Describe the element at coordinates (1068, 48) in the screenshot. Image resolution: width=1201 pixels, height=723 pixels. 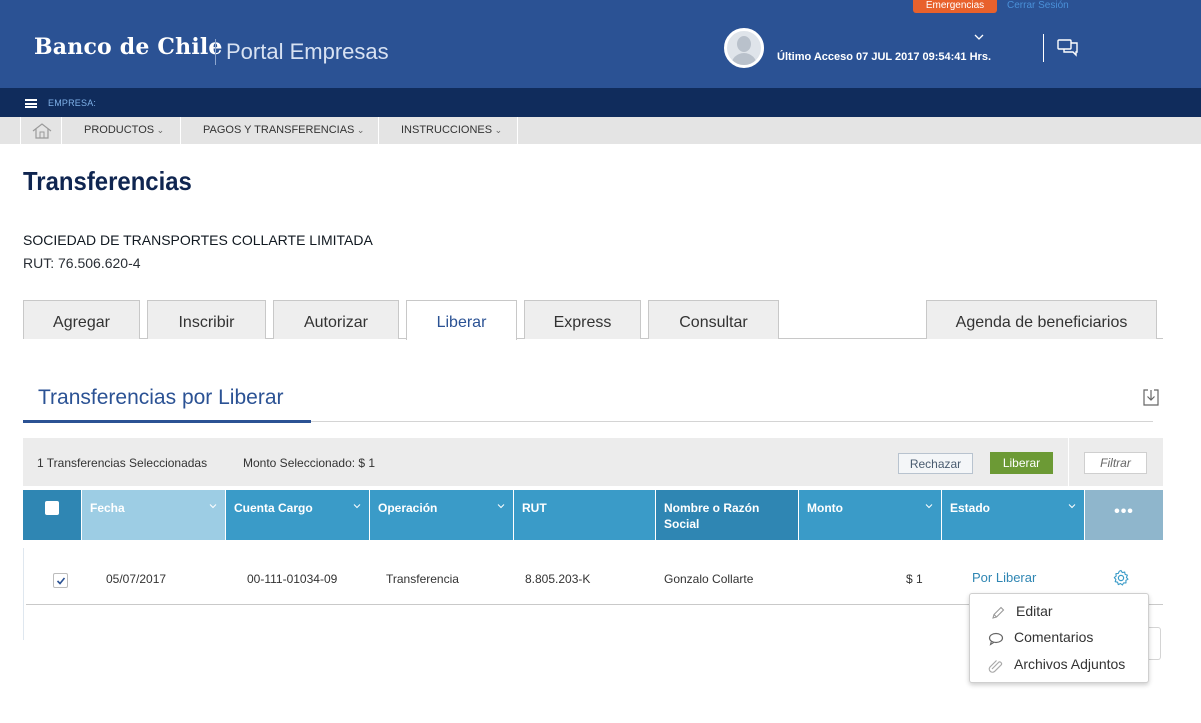
I see `chat-icon` at that location.